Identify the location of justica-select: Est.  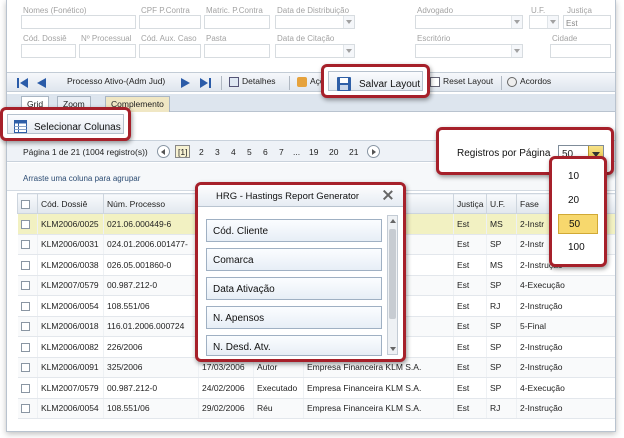
(587, 22).